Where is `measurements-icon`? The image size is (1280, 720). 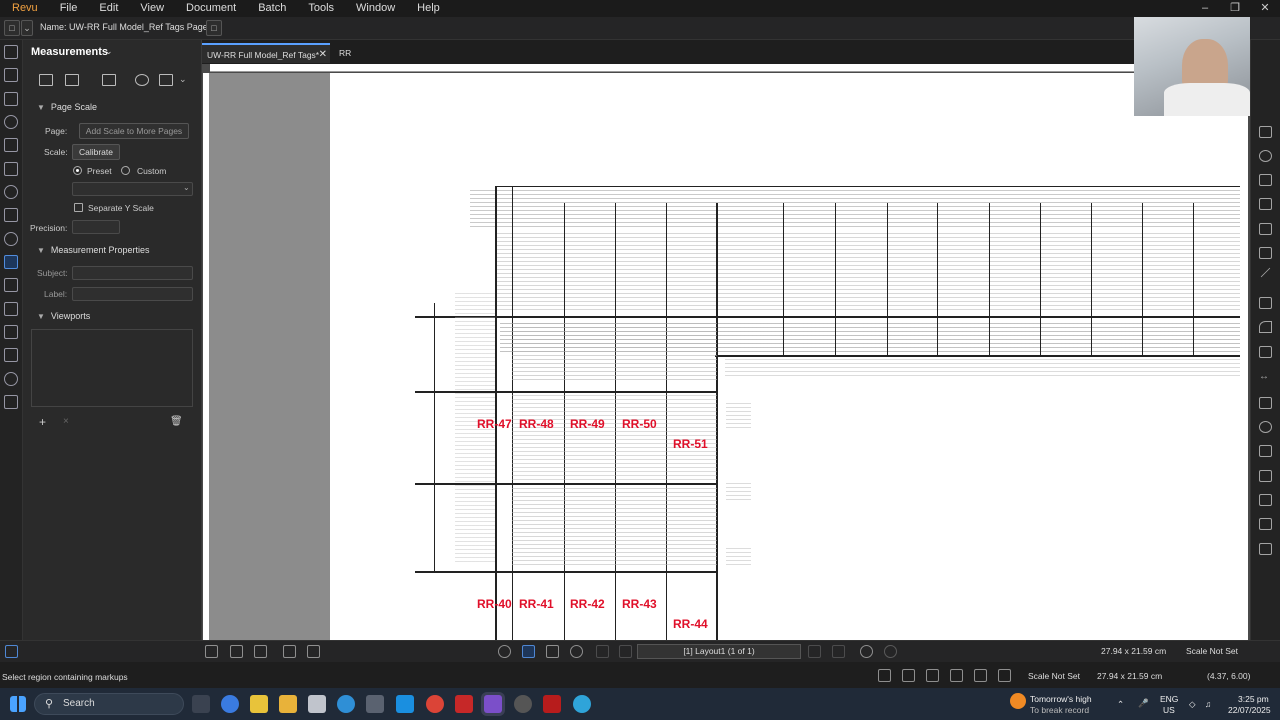 measurements-icon is located at coordinates (11, 262).